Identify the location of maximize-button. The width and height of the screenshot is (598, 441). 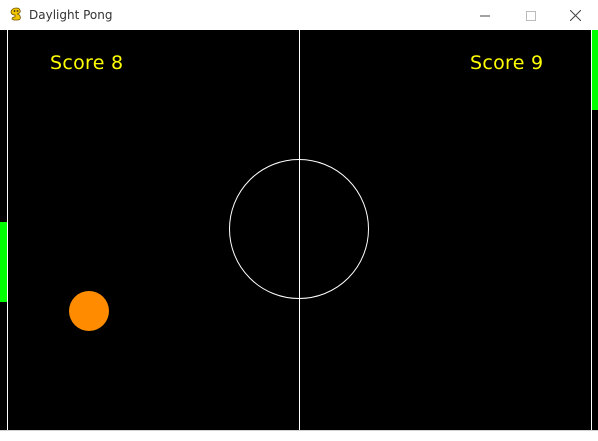
(531, 15).